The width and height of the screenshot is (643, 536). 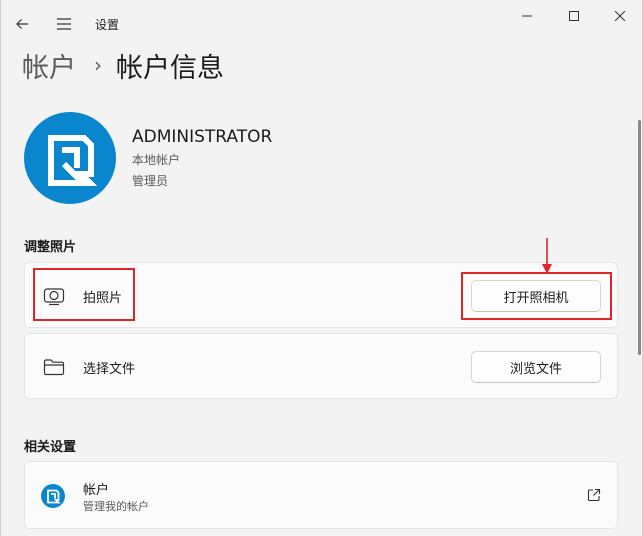 I want to click on back-button, so click(x=22, y=24).